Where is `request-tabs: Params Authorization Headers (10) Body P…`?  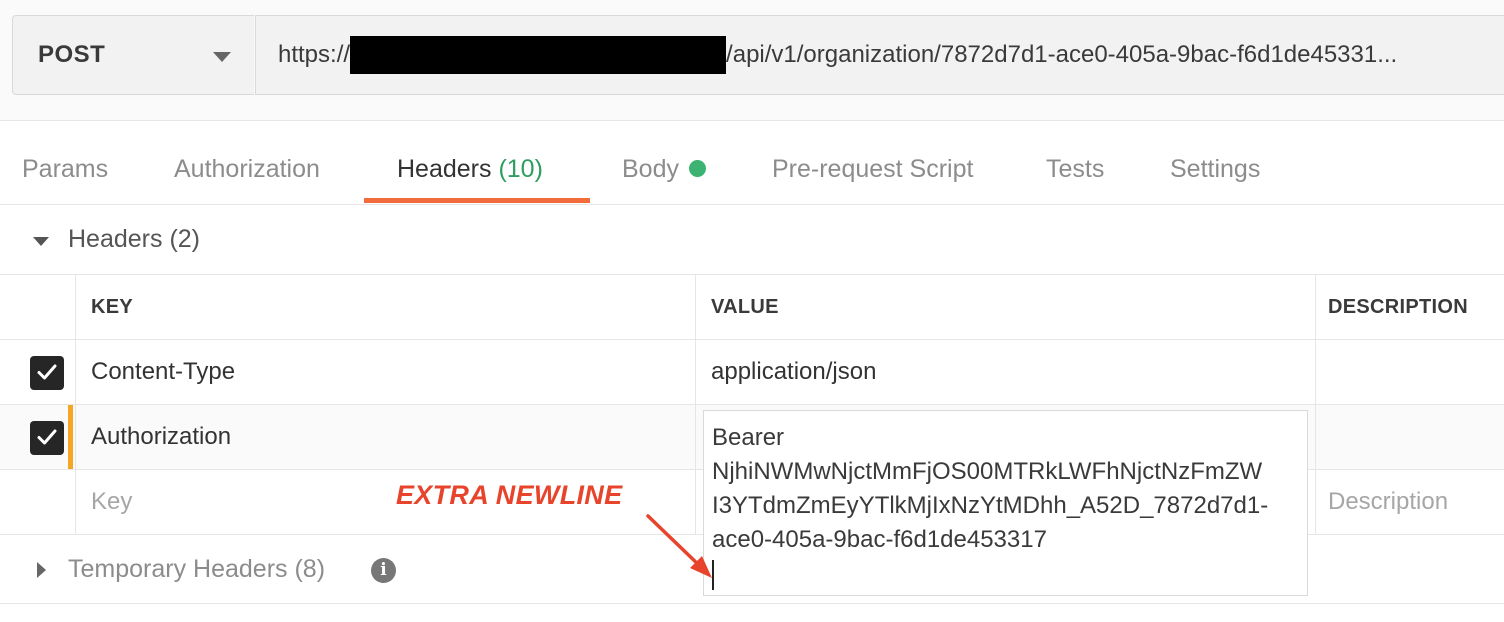 request-tabs: Params Authorization Headers (10) Body P… is located at coordinates (752, 163).